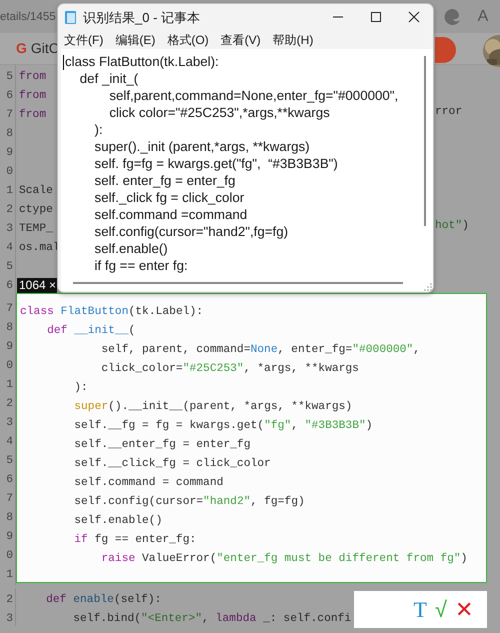 The width and height of the screenshot is (500, 633). What do you see at coordinates (428, 287) in the screenshot?
I see `resize-grip-icon` at bounding box center [428, 287].